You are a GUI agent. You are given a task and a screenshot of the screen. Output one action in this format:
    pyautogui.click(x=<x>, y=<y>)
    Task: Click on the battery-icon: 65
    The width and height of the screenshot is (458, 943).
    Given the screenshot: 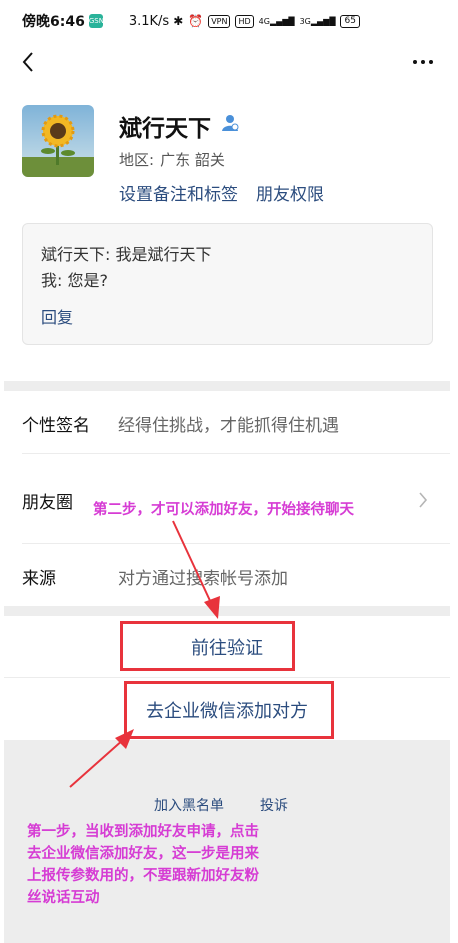 What is the action you would take?
    pyautogui.click(x=350, y=21)
    